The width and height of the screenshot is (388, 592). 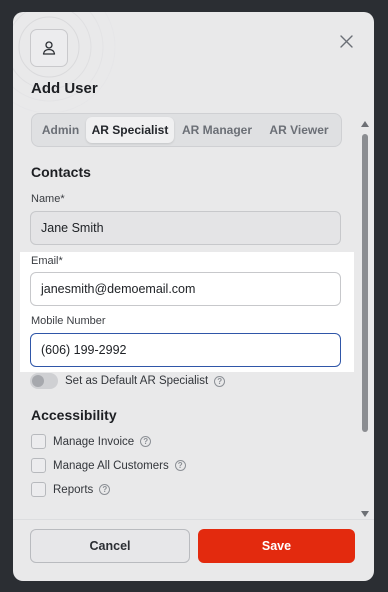 What do you see at coordinates (111, 465) in the screenshot?
I see `manage-all-customers-label: Manage All Customers` at bounding box center [111, 465].